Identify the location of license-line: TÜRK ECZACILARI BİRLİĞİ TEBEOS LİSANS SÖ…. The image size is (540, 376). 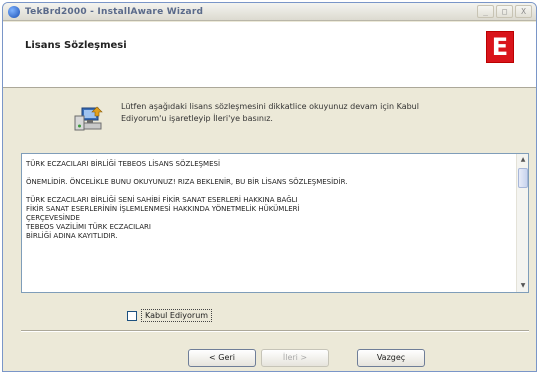
(123, 164).